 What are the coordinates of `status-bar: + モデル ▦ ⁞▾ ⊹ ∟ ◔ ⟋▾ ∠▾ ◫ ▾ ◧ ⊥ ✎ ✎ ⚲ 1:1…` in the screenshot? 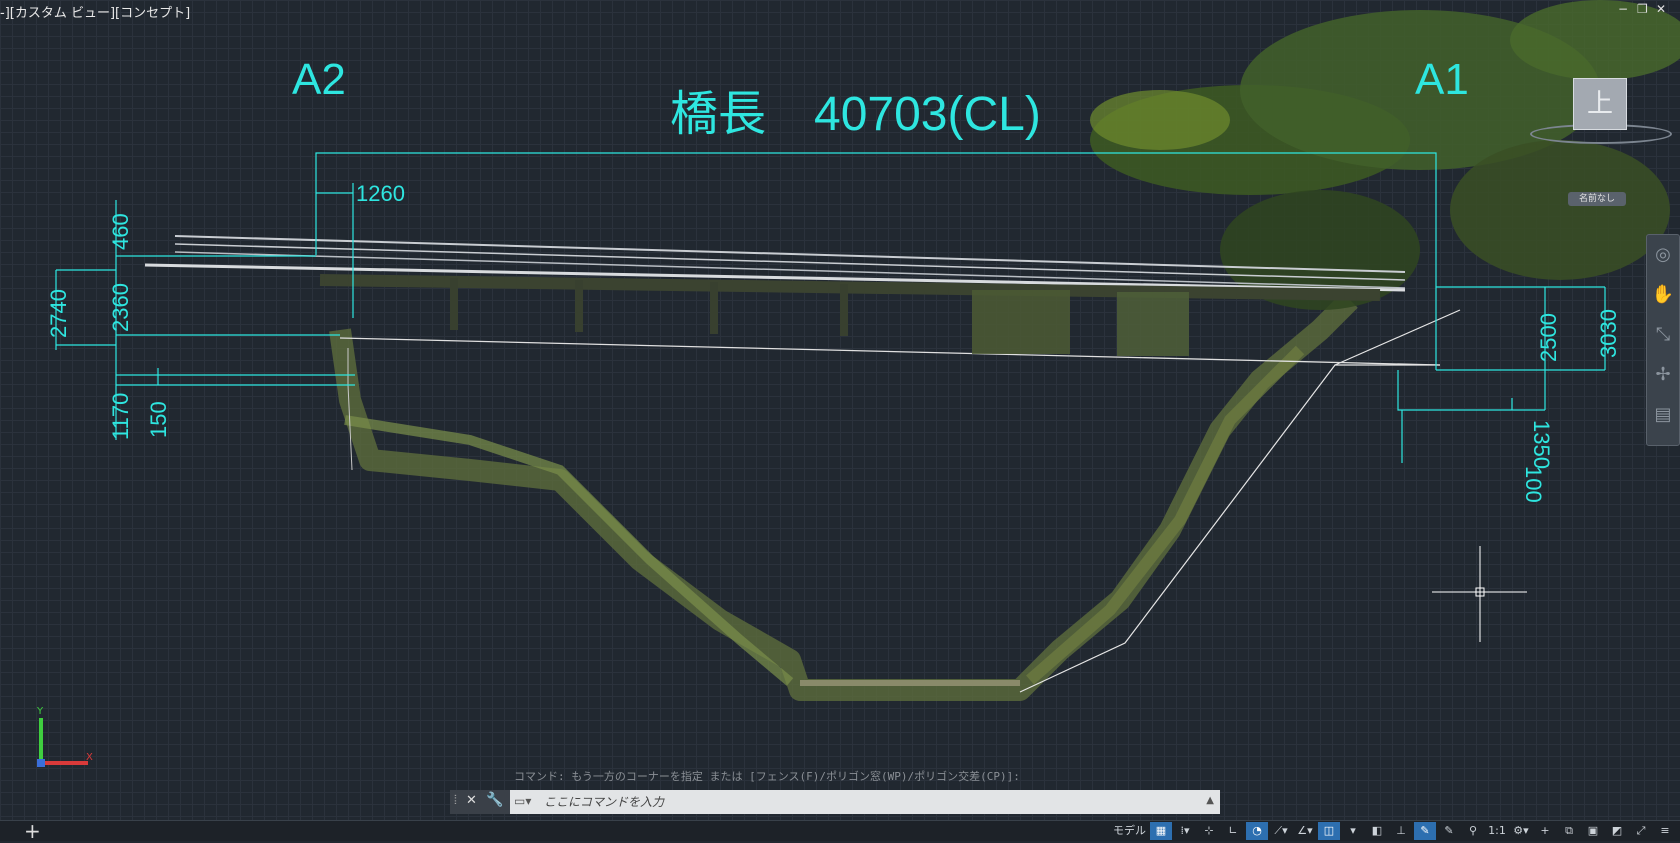 It's located at (840, 831).